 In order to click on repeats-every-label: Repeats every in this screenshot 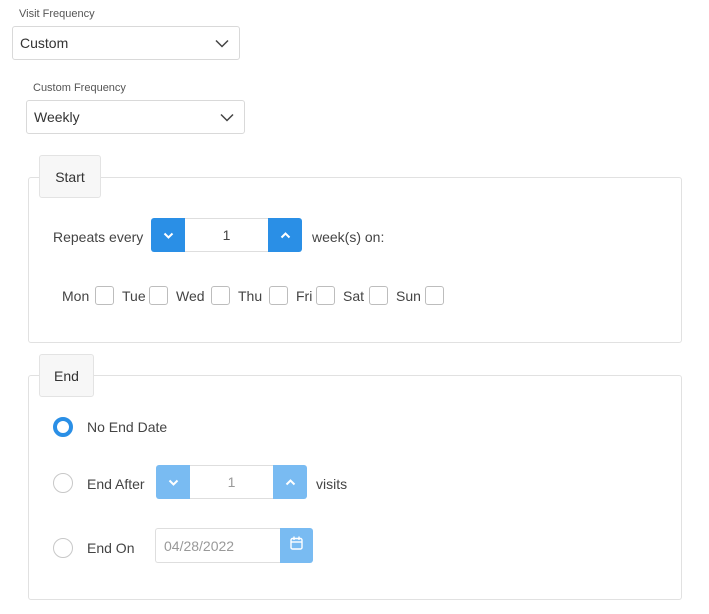, I will do `click(98, 237)`.